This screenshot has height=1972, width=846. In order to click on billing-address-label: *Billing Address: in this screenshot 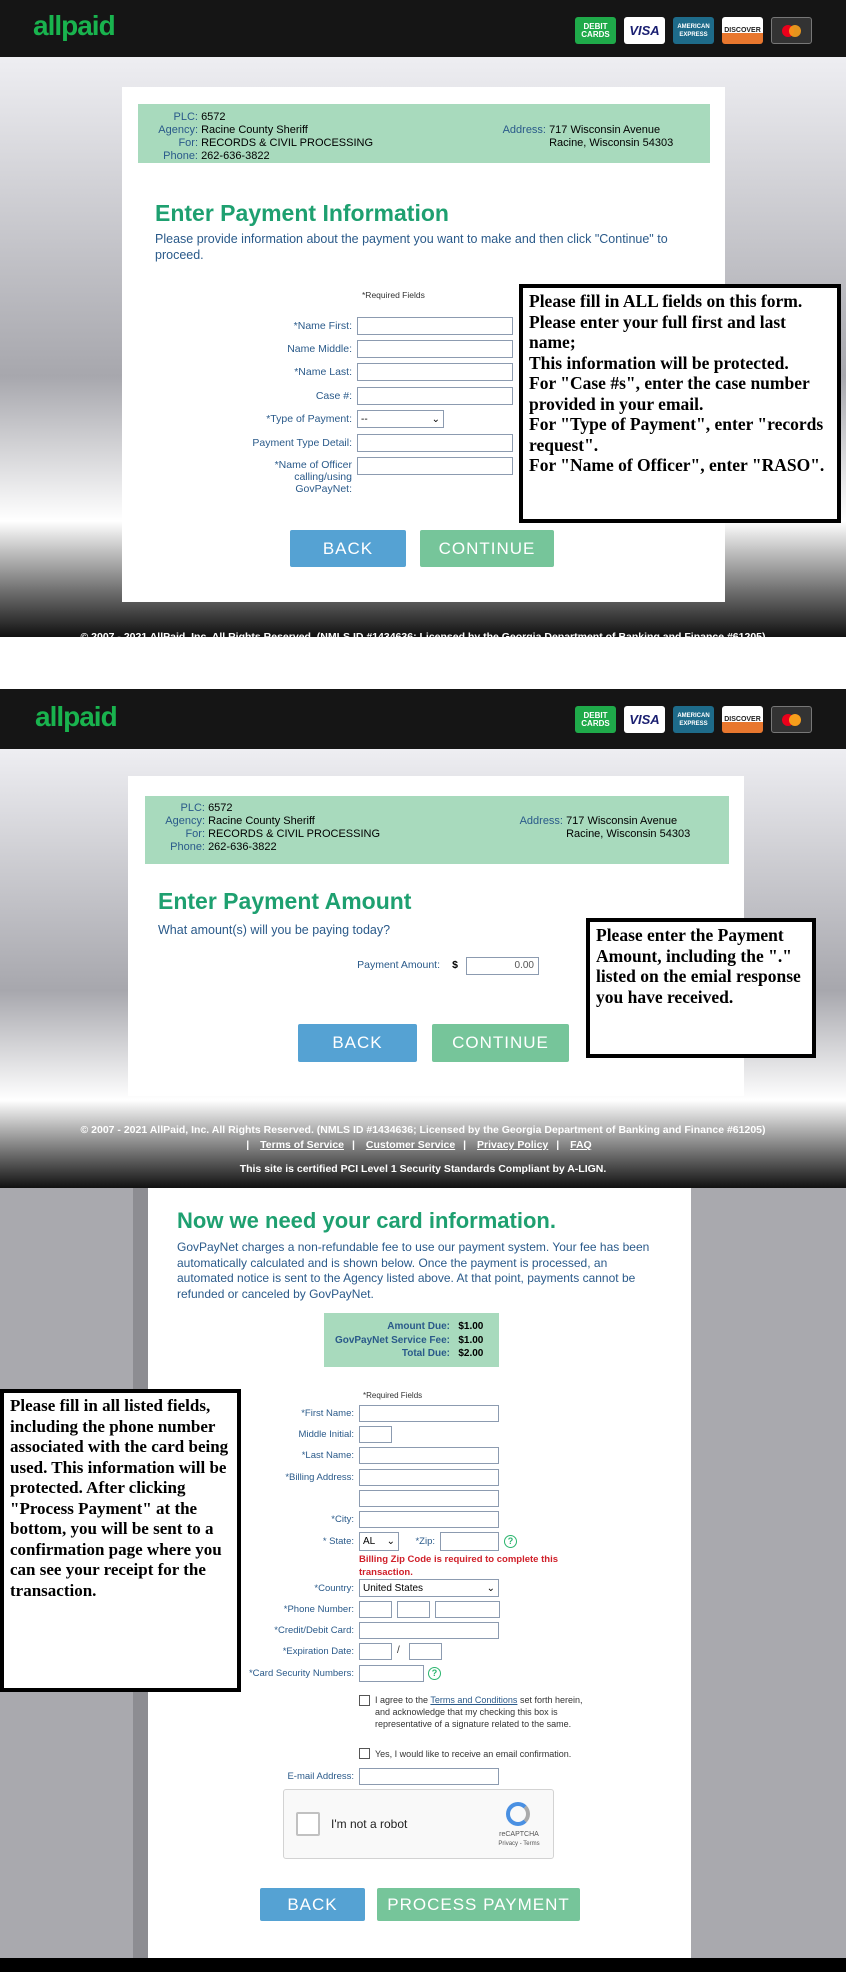, I will do `click(319, 1477)`.